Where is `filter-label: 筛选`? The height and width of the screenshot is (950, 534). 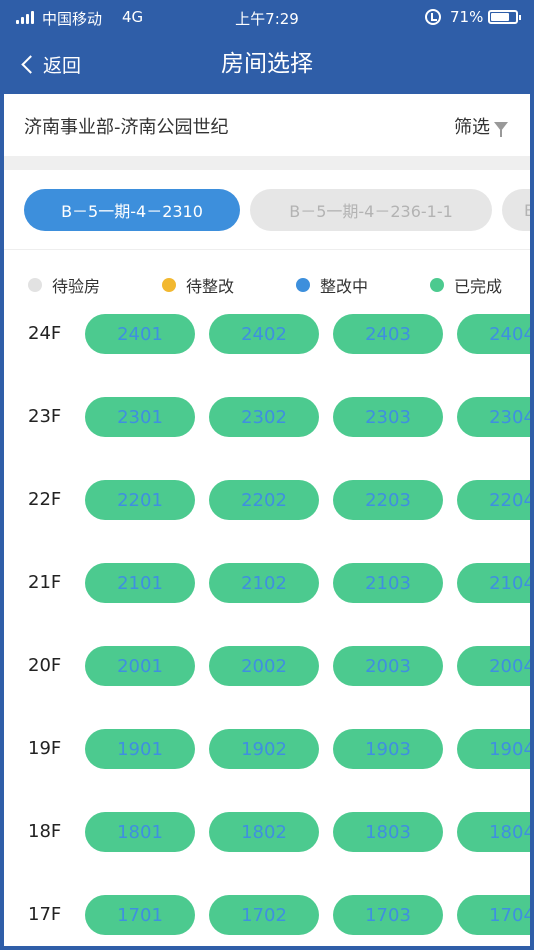
filter-label: 筛选 is located at coordinates (472, 127).